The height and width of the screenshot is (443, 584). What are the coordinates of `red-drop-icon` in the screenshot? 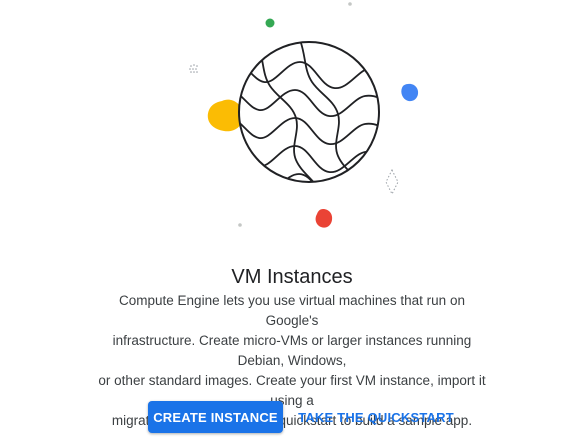 It's located at (324, 218).